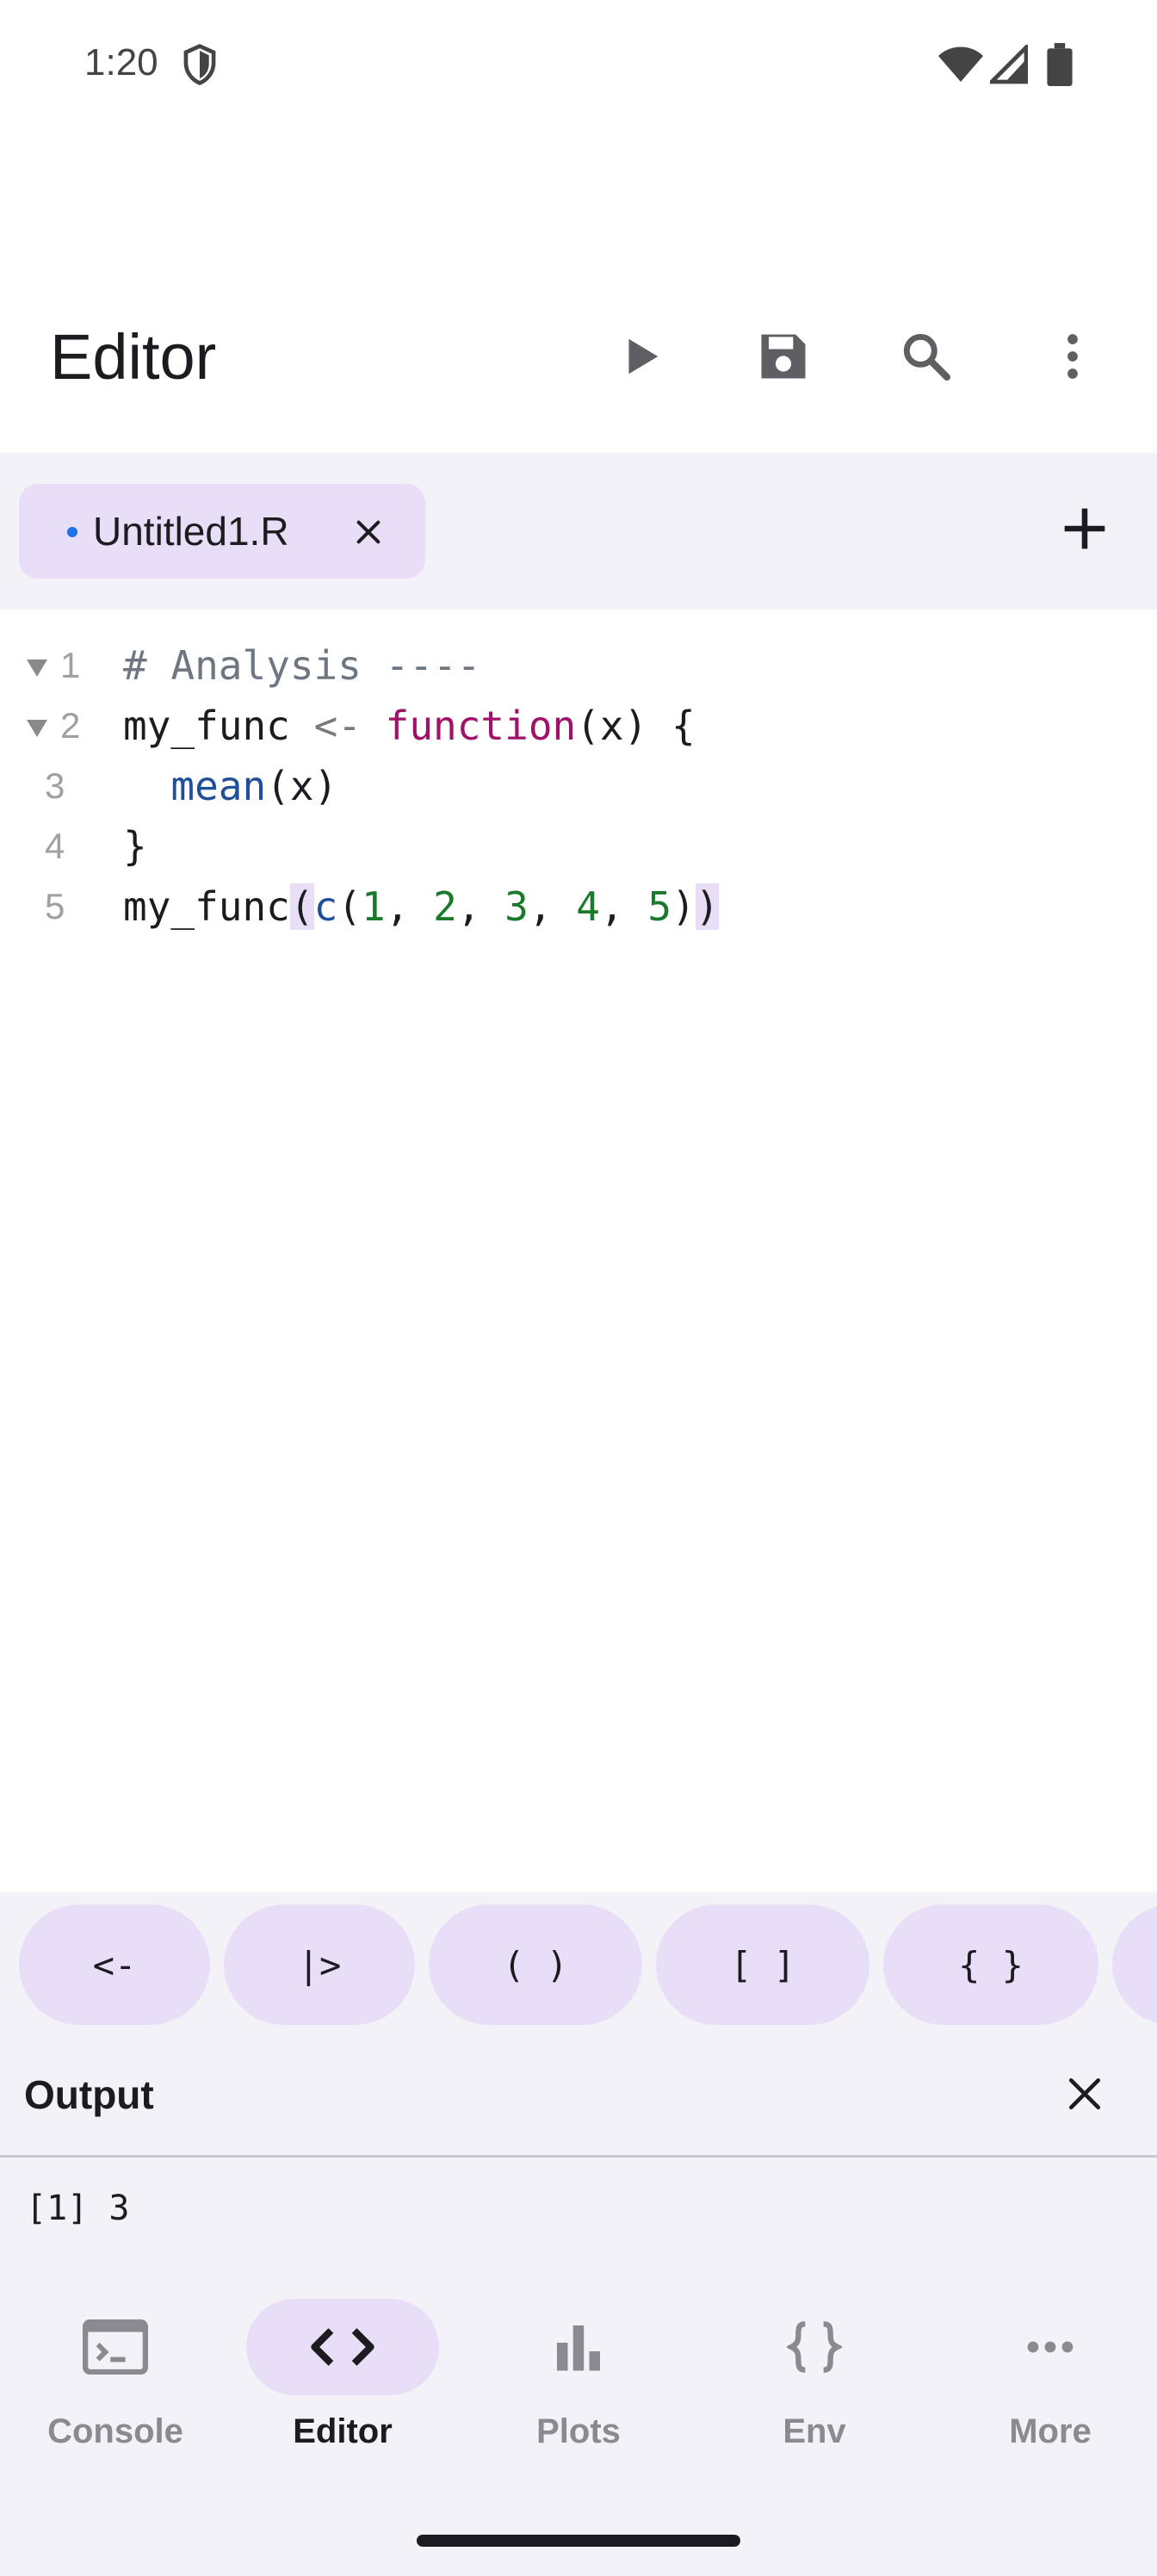 The image size is (1157, 2576). I want to click on code-text: my_func <- function(x) {, so click(409, 726).